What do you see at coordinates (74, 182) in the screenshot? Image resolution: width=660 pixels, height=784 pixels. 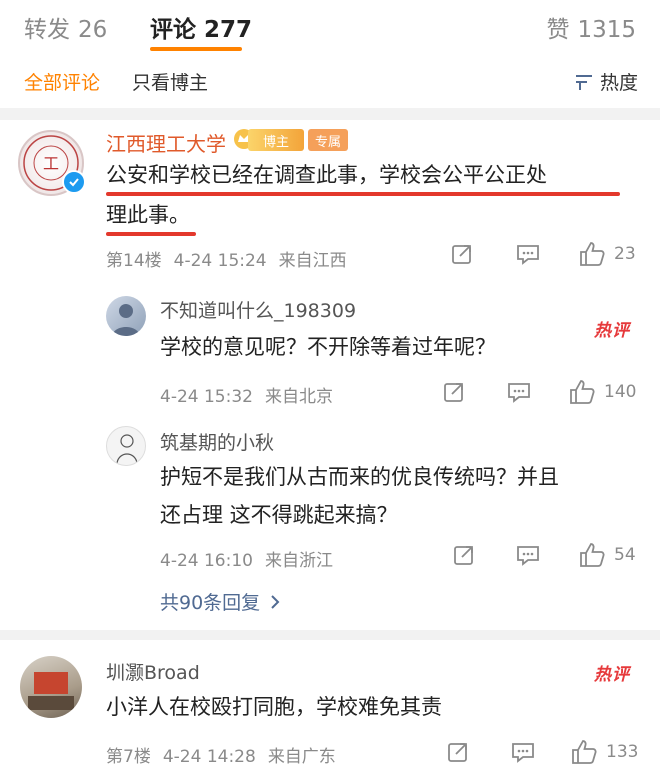 I see `verified-icon` at bounding box center [74, 182].